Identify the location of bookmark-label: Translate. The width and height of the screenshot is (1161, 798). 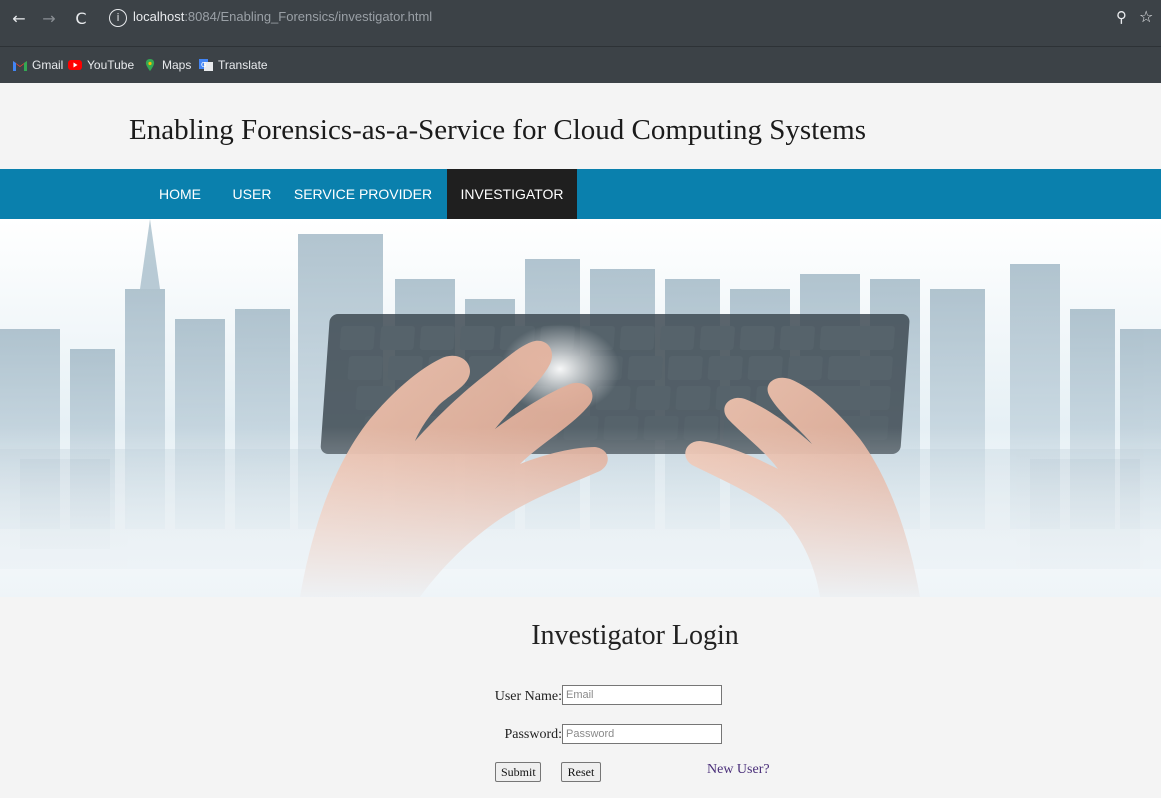
(243, 65).